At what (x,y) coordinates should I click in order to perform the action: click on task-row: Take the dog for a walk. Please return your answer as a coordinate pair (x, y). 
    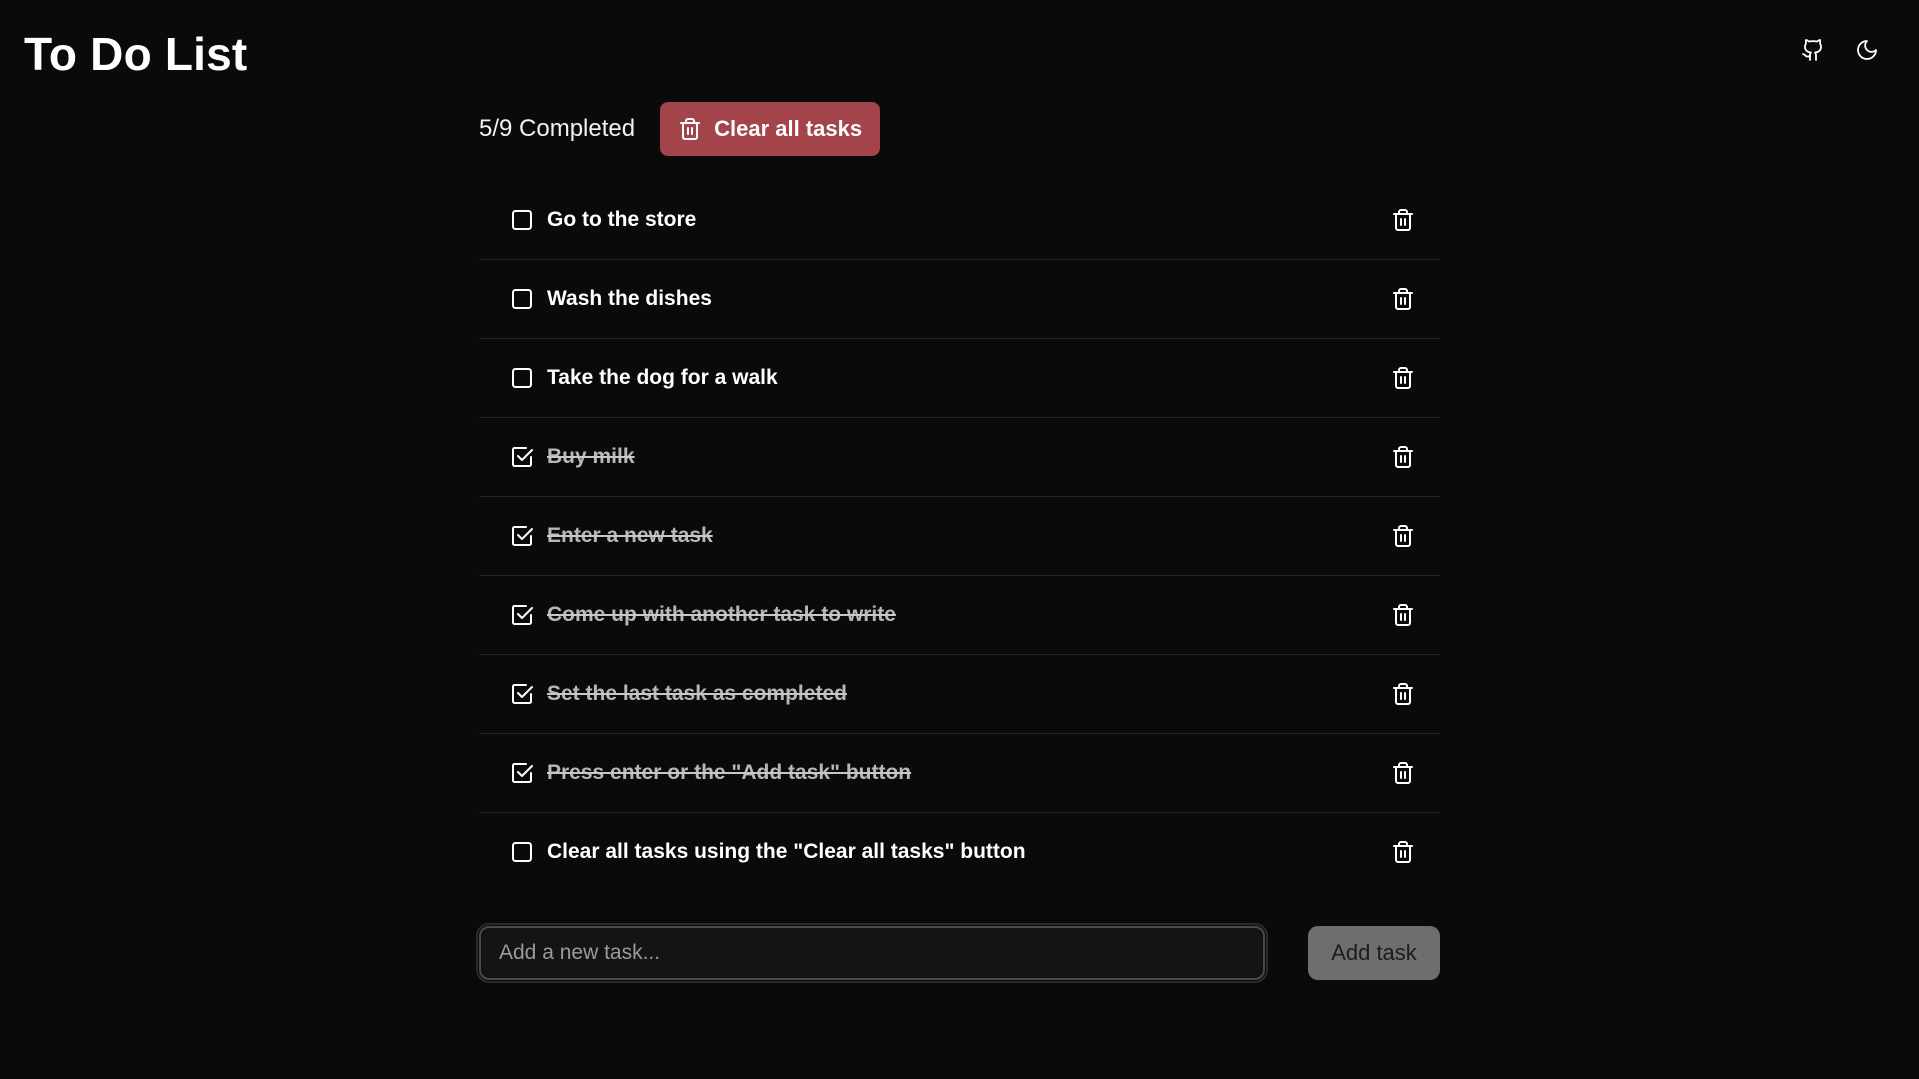
    Looking at the image, I should click on (959, 378).